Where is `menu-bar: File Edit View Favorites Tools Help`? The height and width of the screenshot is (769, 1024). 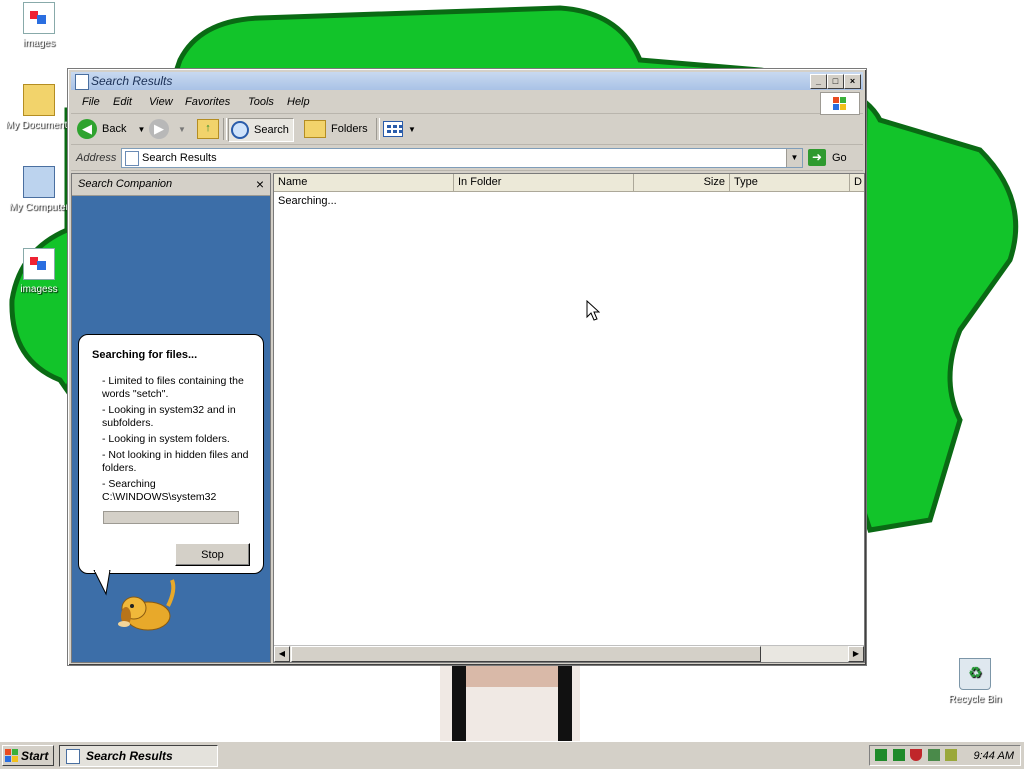 menu-bar: File Edit View Favorites Tools Help is located at coordinates (467, 103).